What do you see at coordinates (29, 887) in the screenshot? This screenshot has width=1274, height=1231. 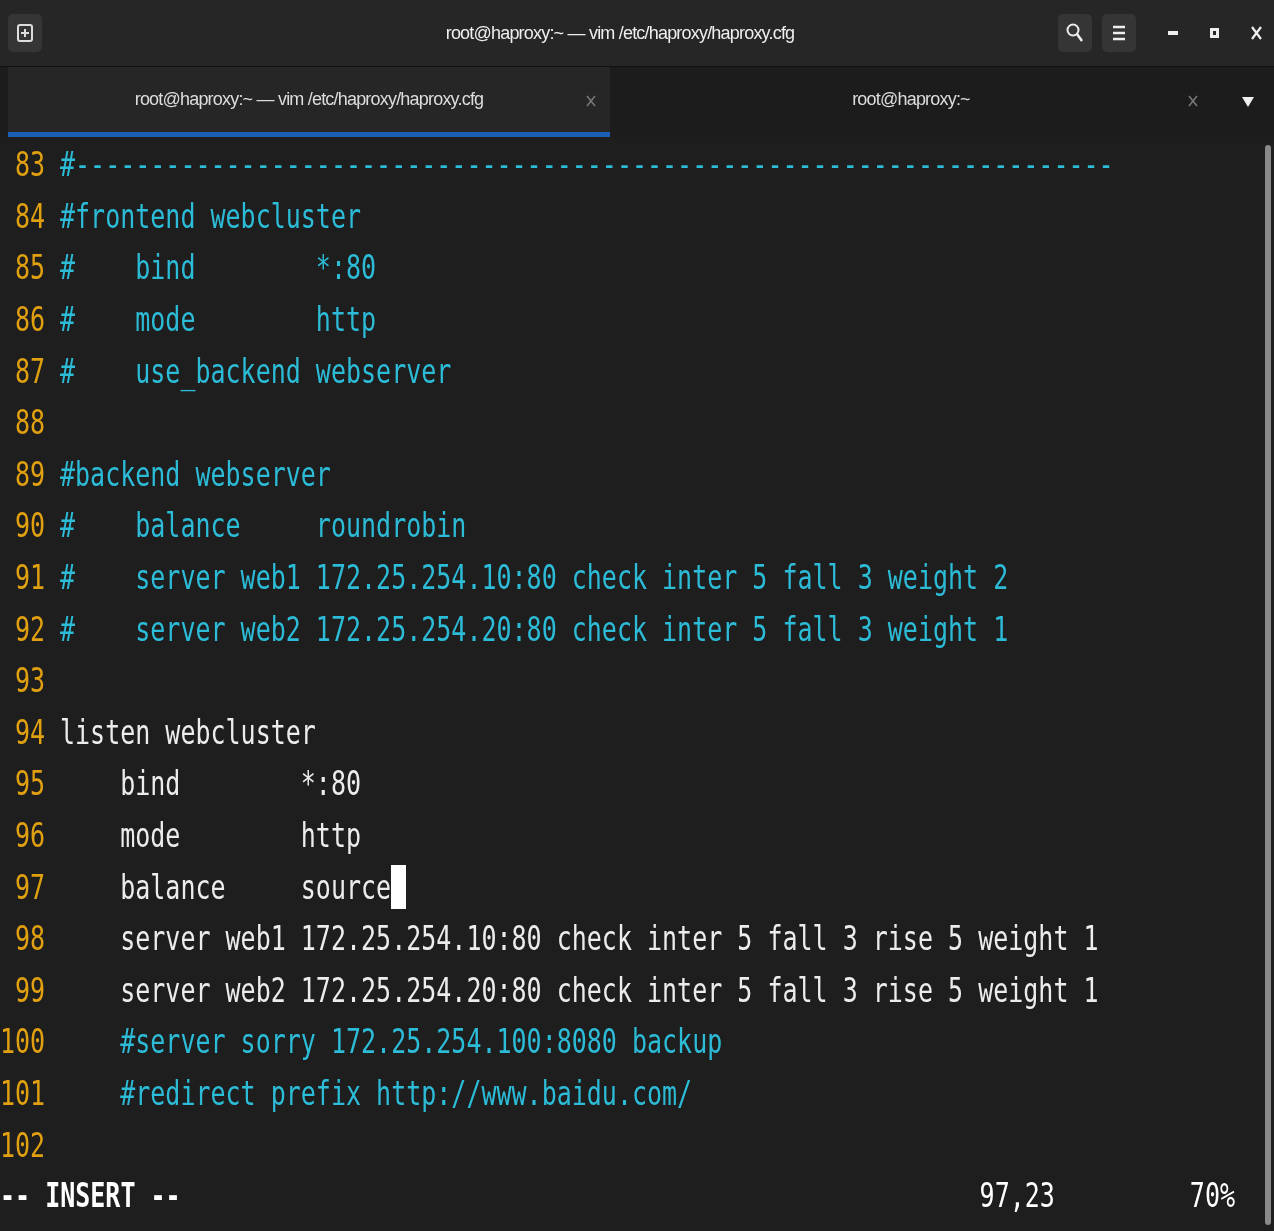 I see `line-number: 97` at bounding box center [29, 887].